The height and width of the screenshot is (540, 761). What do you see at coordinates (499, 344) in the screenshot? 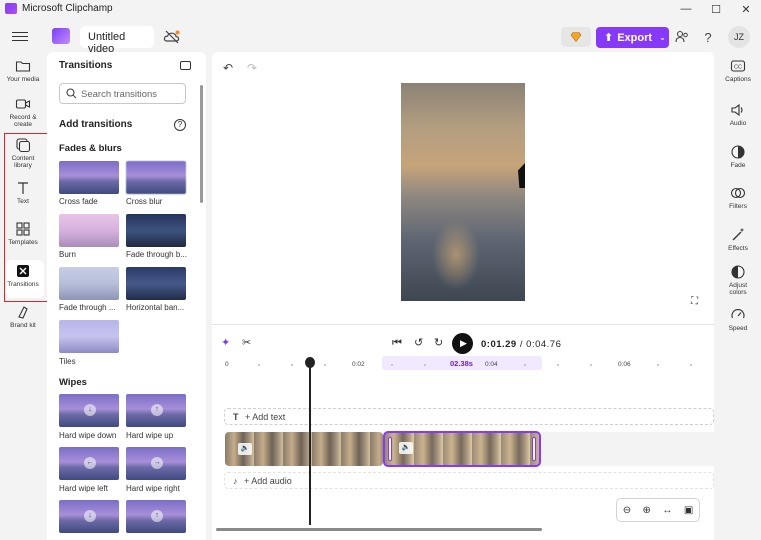
I see `current-time: 0:01.29` at bounding box center [499, 344].